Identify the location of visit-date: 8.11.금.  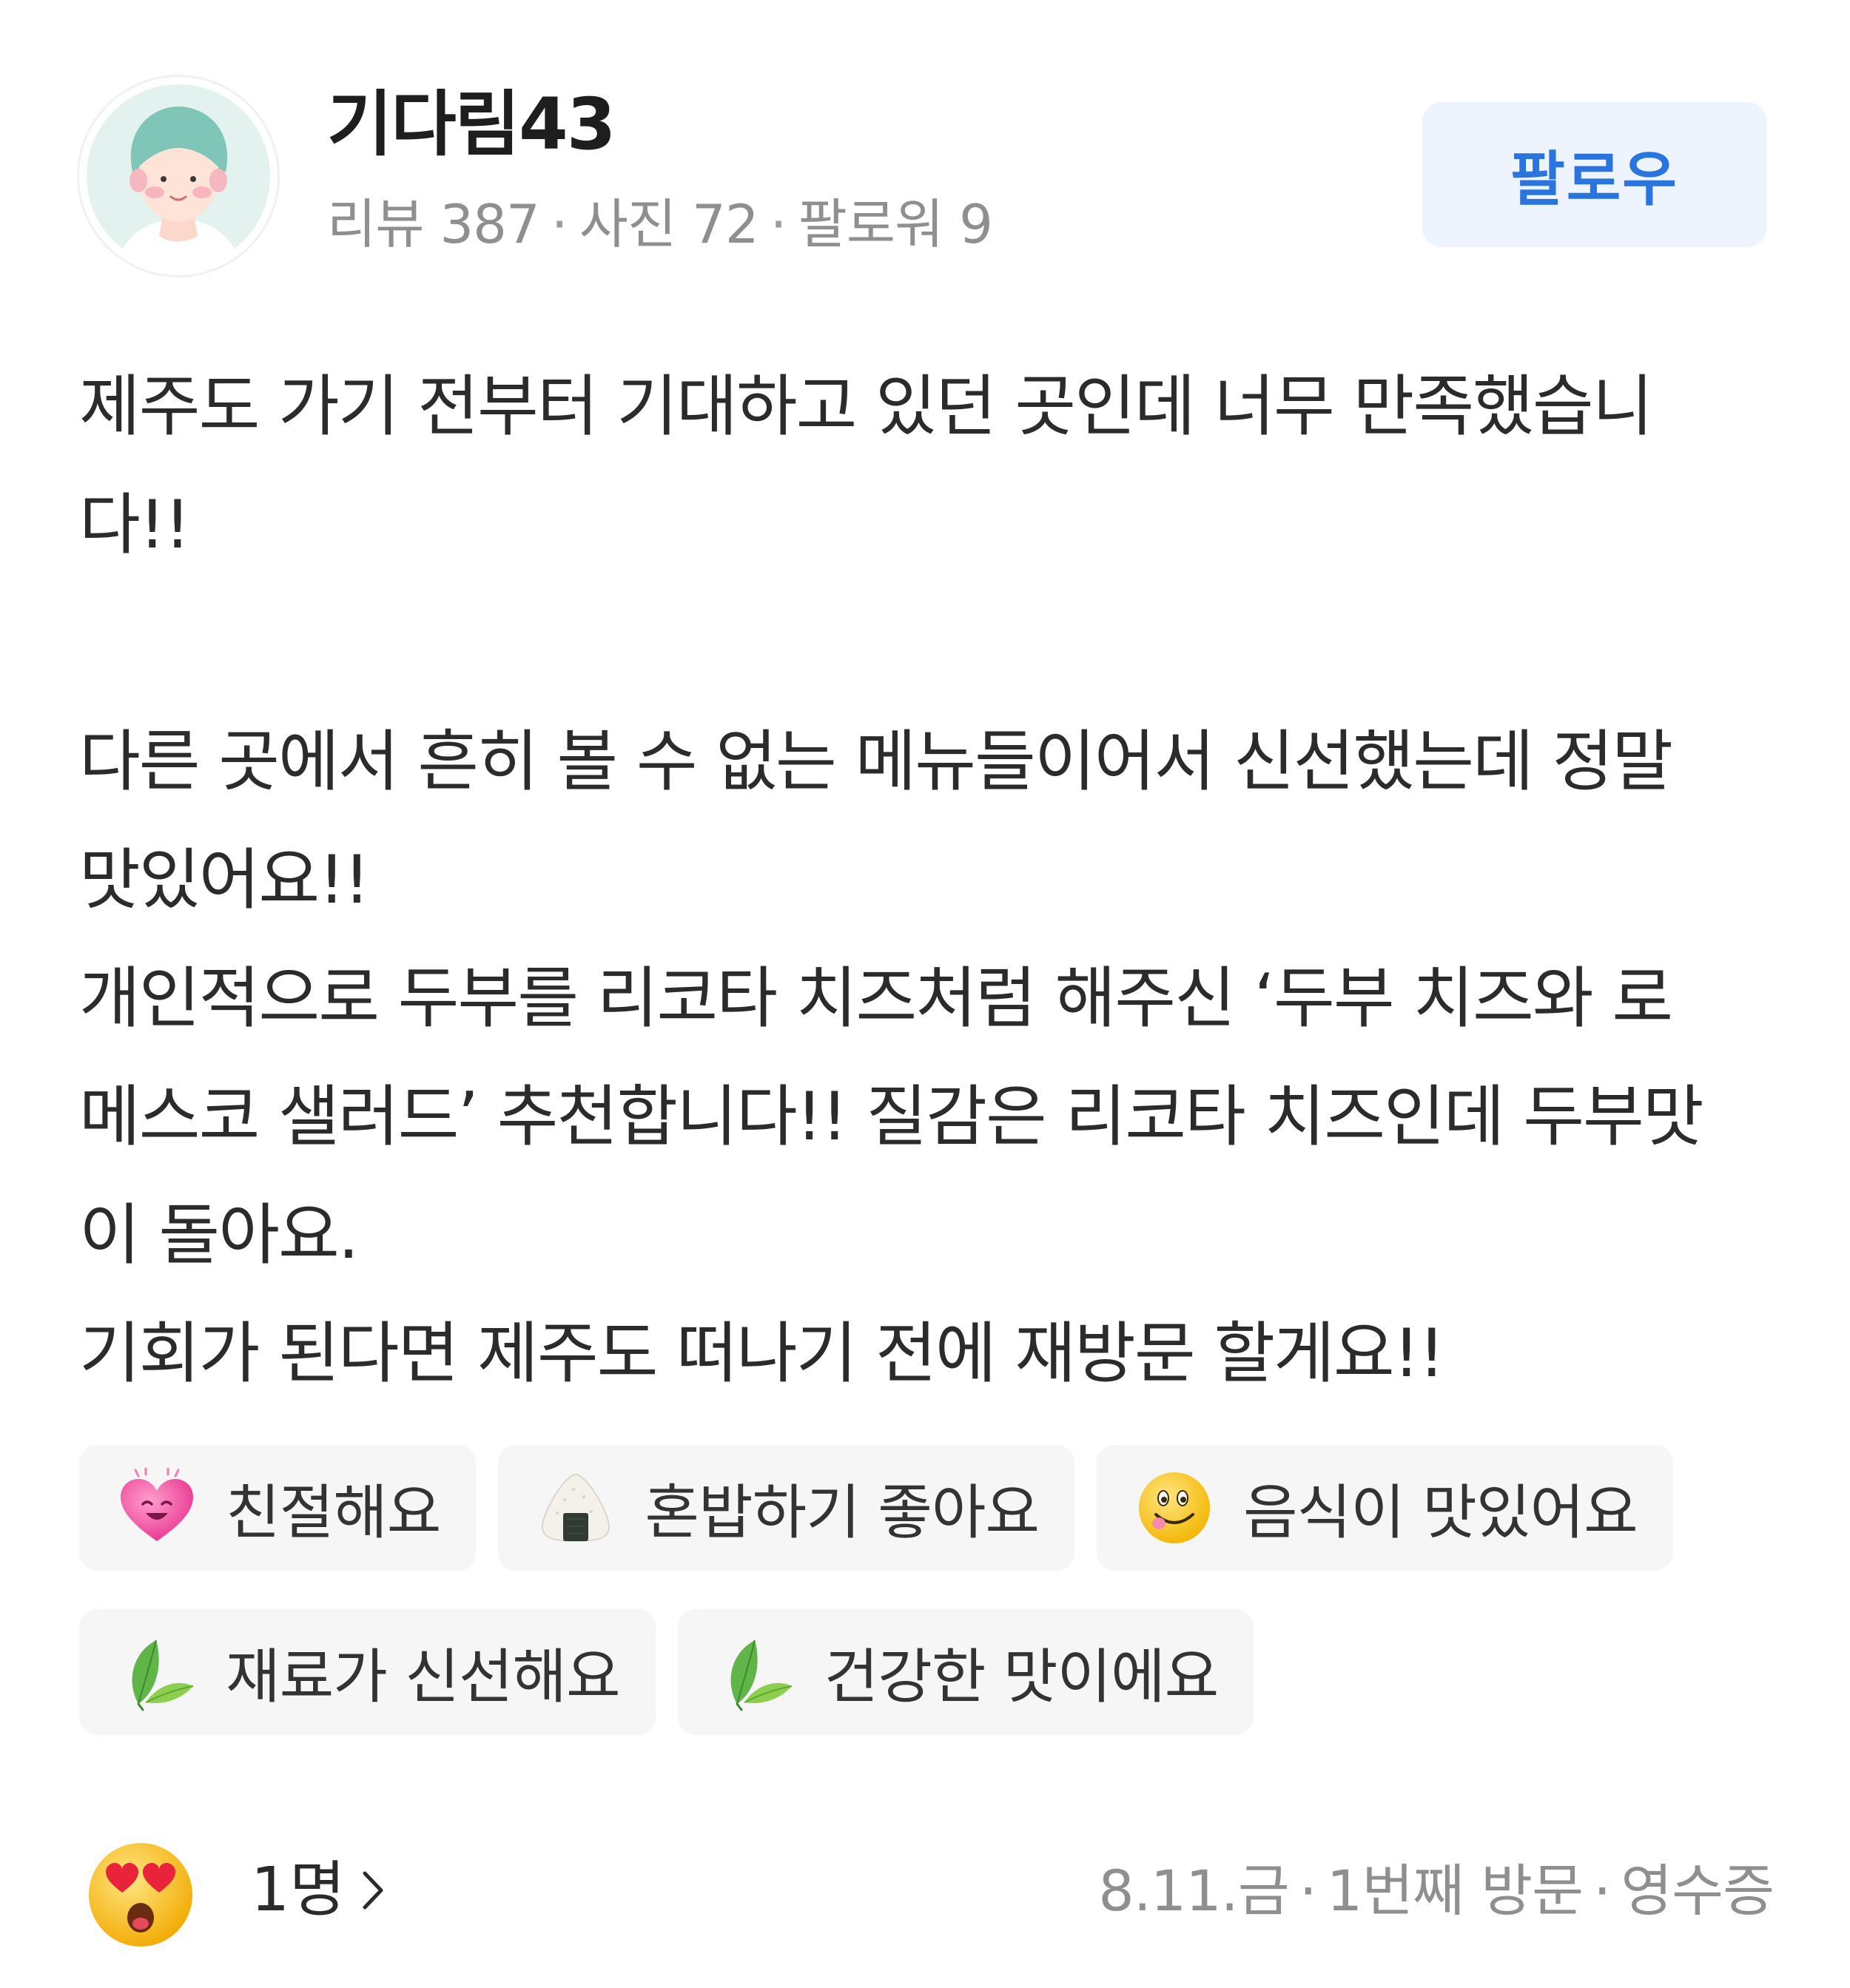
(1193, 1891).